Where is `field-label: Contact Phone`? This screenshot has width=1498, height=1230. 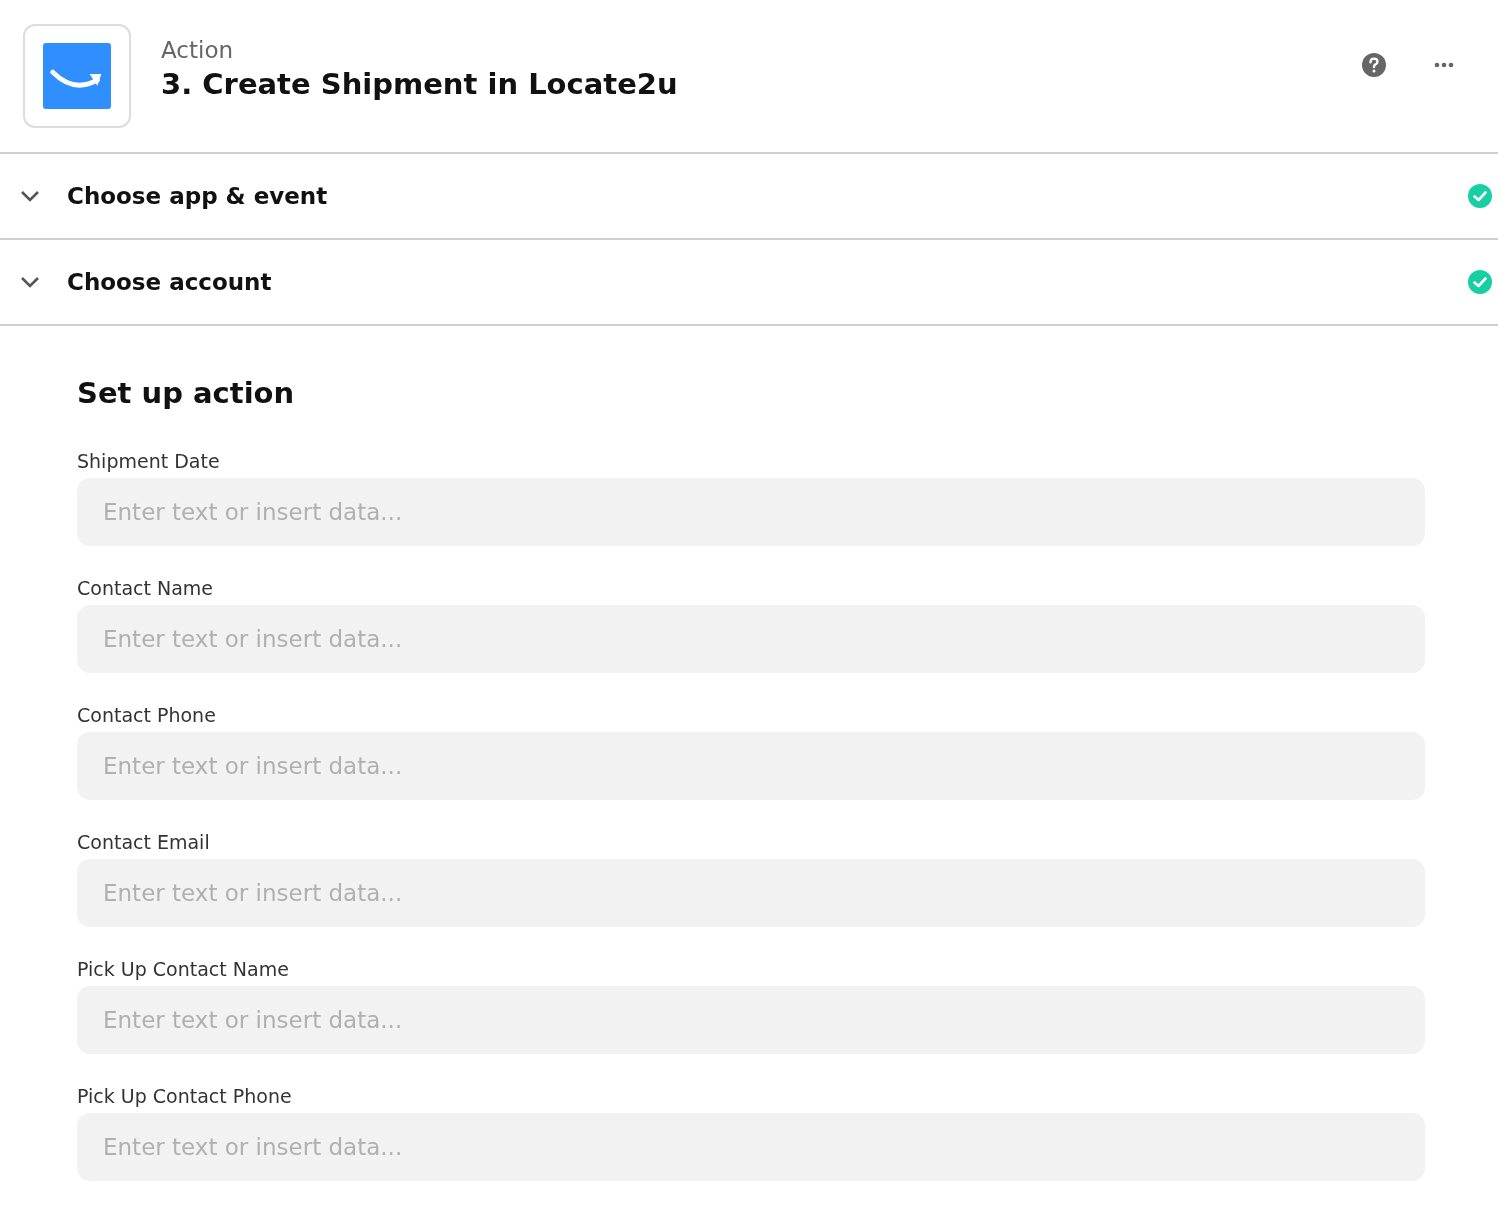 field-label: Contact Phone is located at coordinates (147, 715).